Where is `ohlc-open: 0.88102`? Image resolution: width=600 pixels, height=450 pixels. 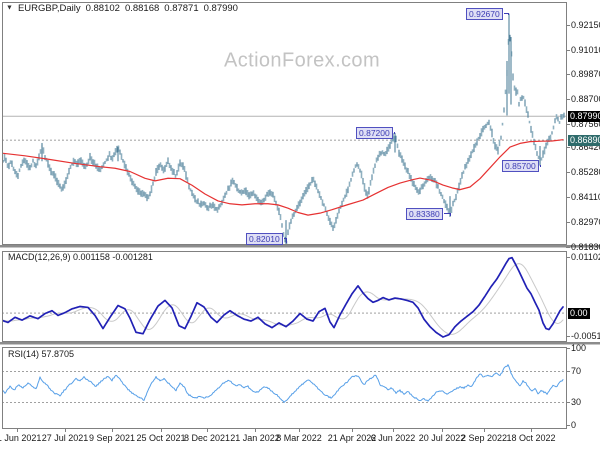 ohlc-open: 0.88102 is located at coordinates (102, 8).